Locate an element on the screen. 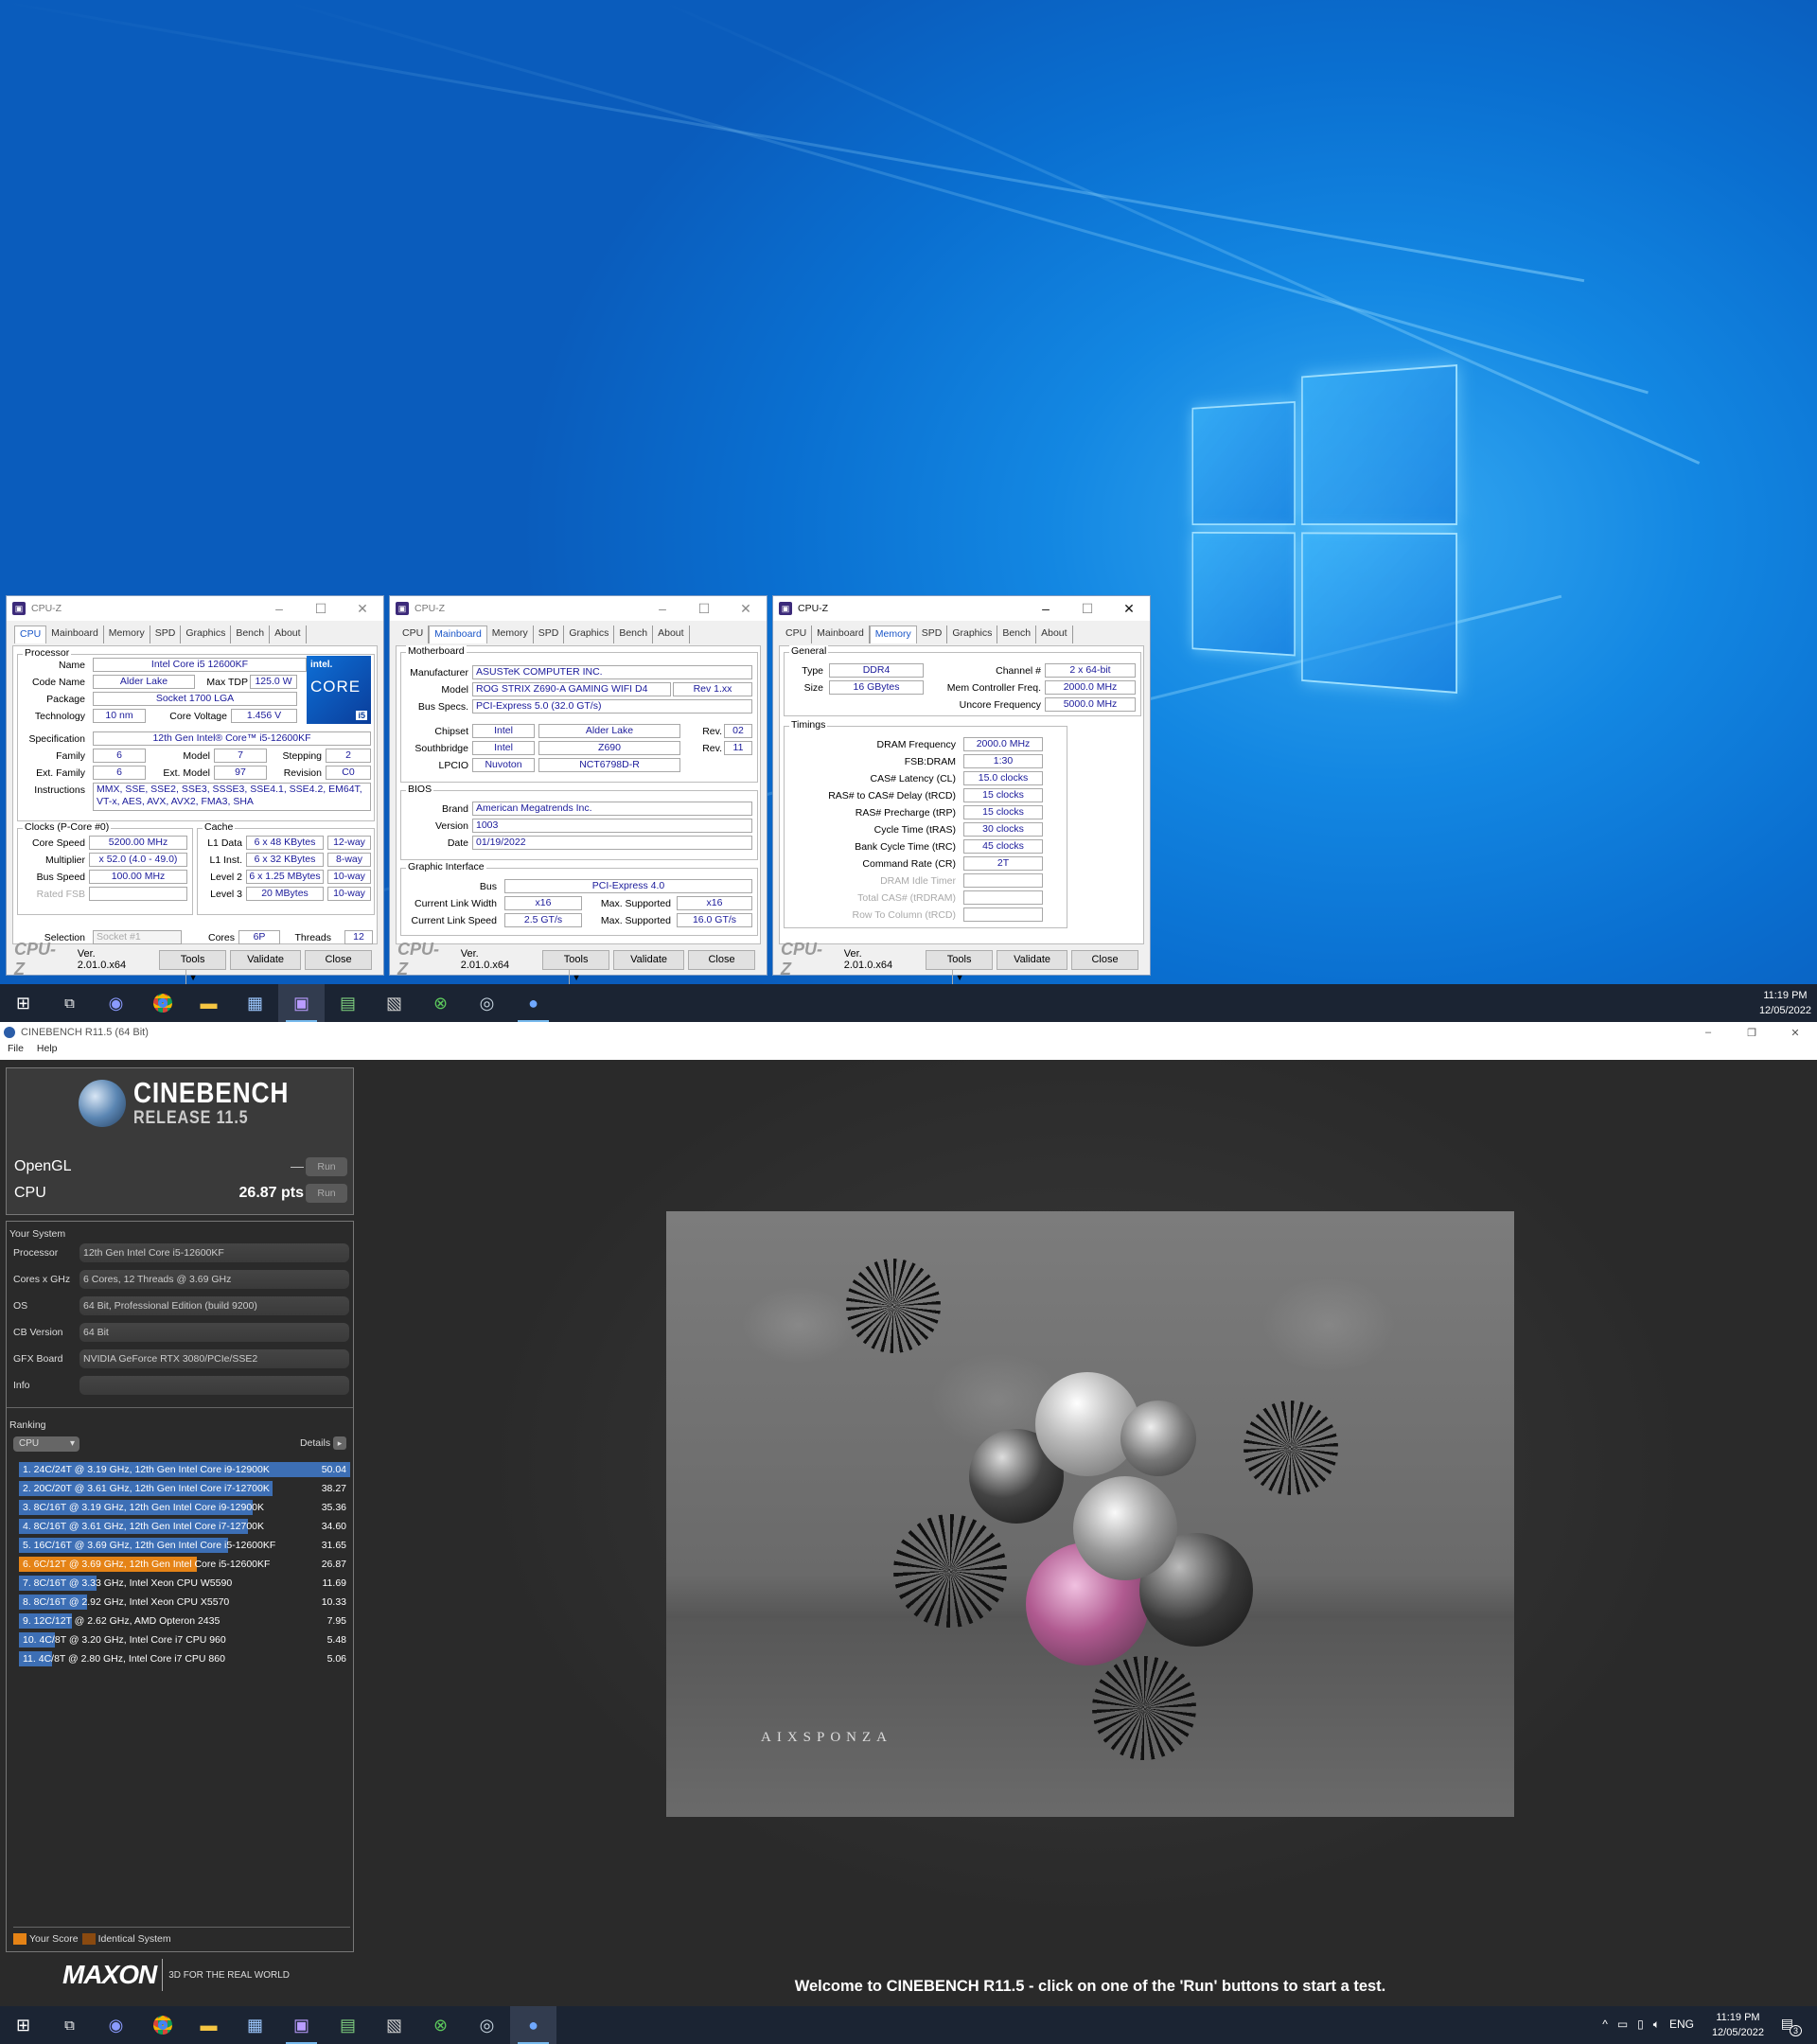 The height and width of the screenshot is (2044, 1817). revision-value: C0 is located at coordinates (348, 773).